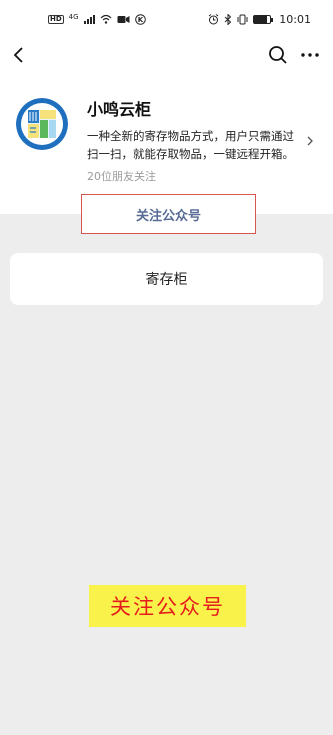 This screenshot has height=735, width=333. I want to click on menu-item-locker: 寄存柜, so click(166, 279).